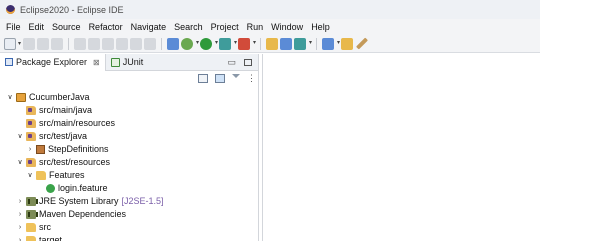 This screenshot has width=596, height=241. What do you see at coordinates (57, 43) in the screenshot?
I see `debug-skip-icon` at bounding box center [57, 43].